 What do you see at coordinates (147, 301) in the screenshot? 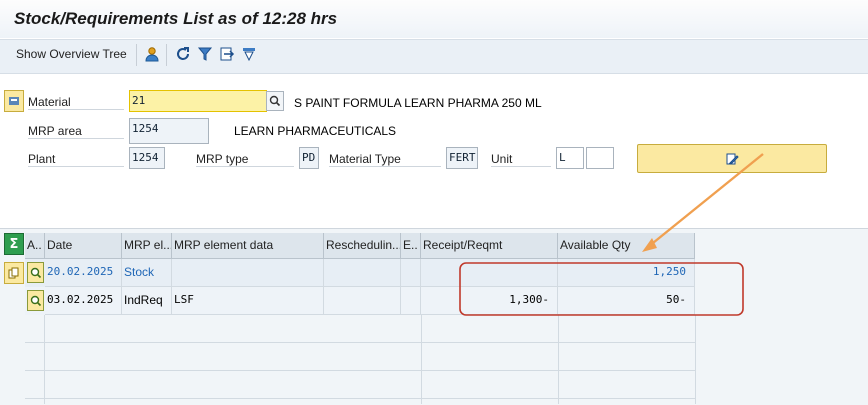
I see `row-mrp-element: IndReq` at bounding box center [147, 301].